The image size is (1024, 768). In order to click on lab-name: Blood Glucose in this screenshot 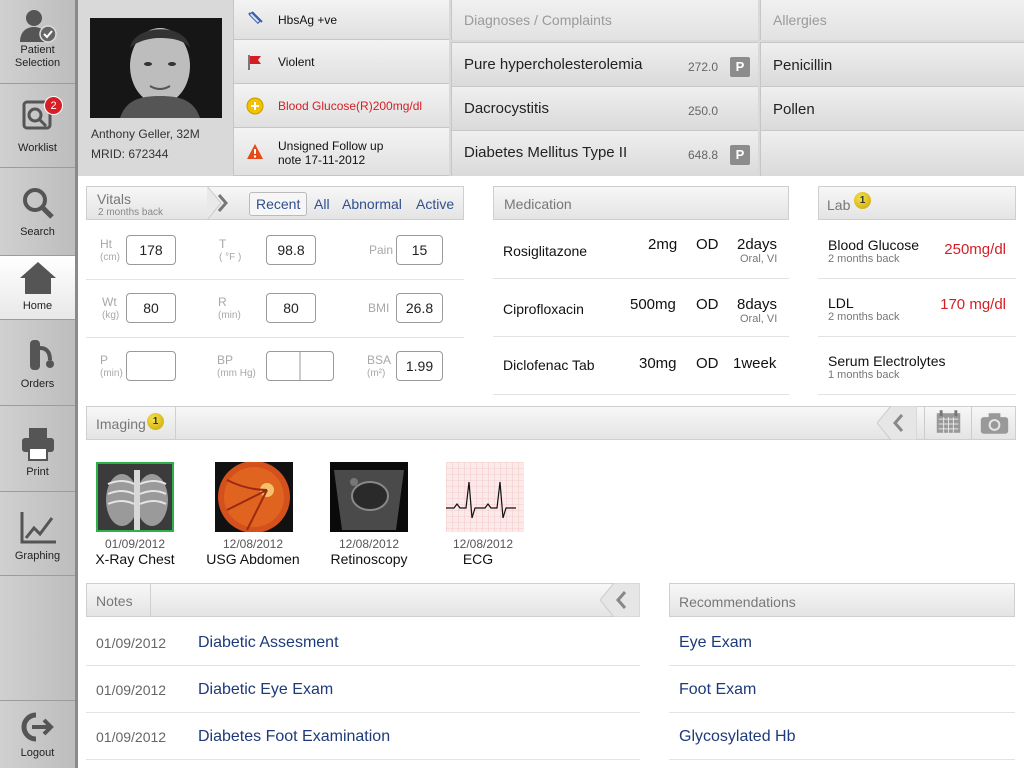, I will do `click(874, 245)`.